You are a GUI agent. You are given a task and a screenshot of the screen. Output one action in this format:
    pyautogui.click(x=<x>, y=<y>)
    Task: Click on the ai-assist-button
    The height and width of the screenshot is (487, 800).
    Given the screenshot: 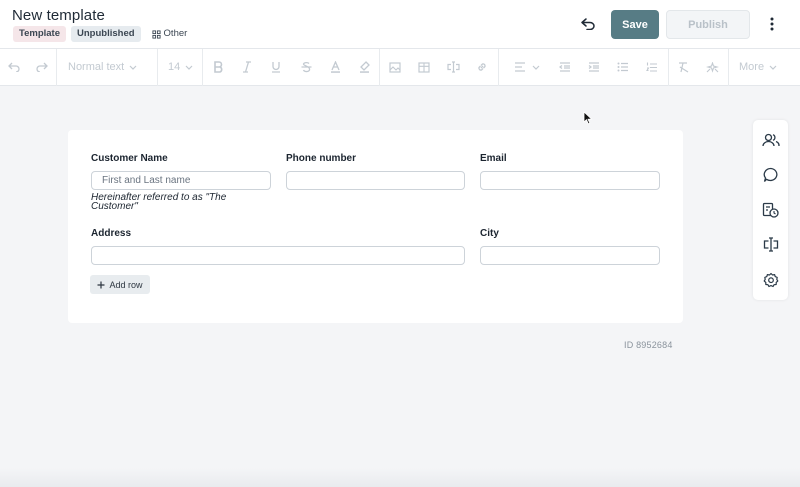 What is the action you would take?
    pyautogui.click(x=712, y=67)
    